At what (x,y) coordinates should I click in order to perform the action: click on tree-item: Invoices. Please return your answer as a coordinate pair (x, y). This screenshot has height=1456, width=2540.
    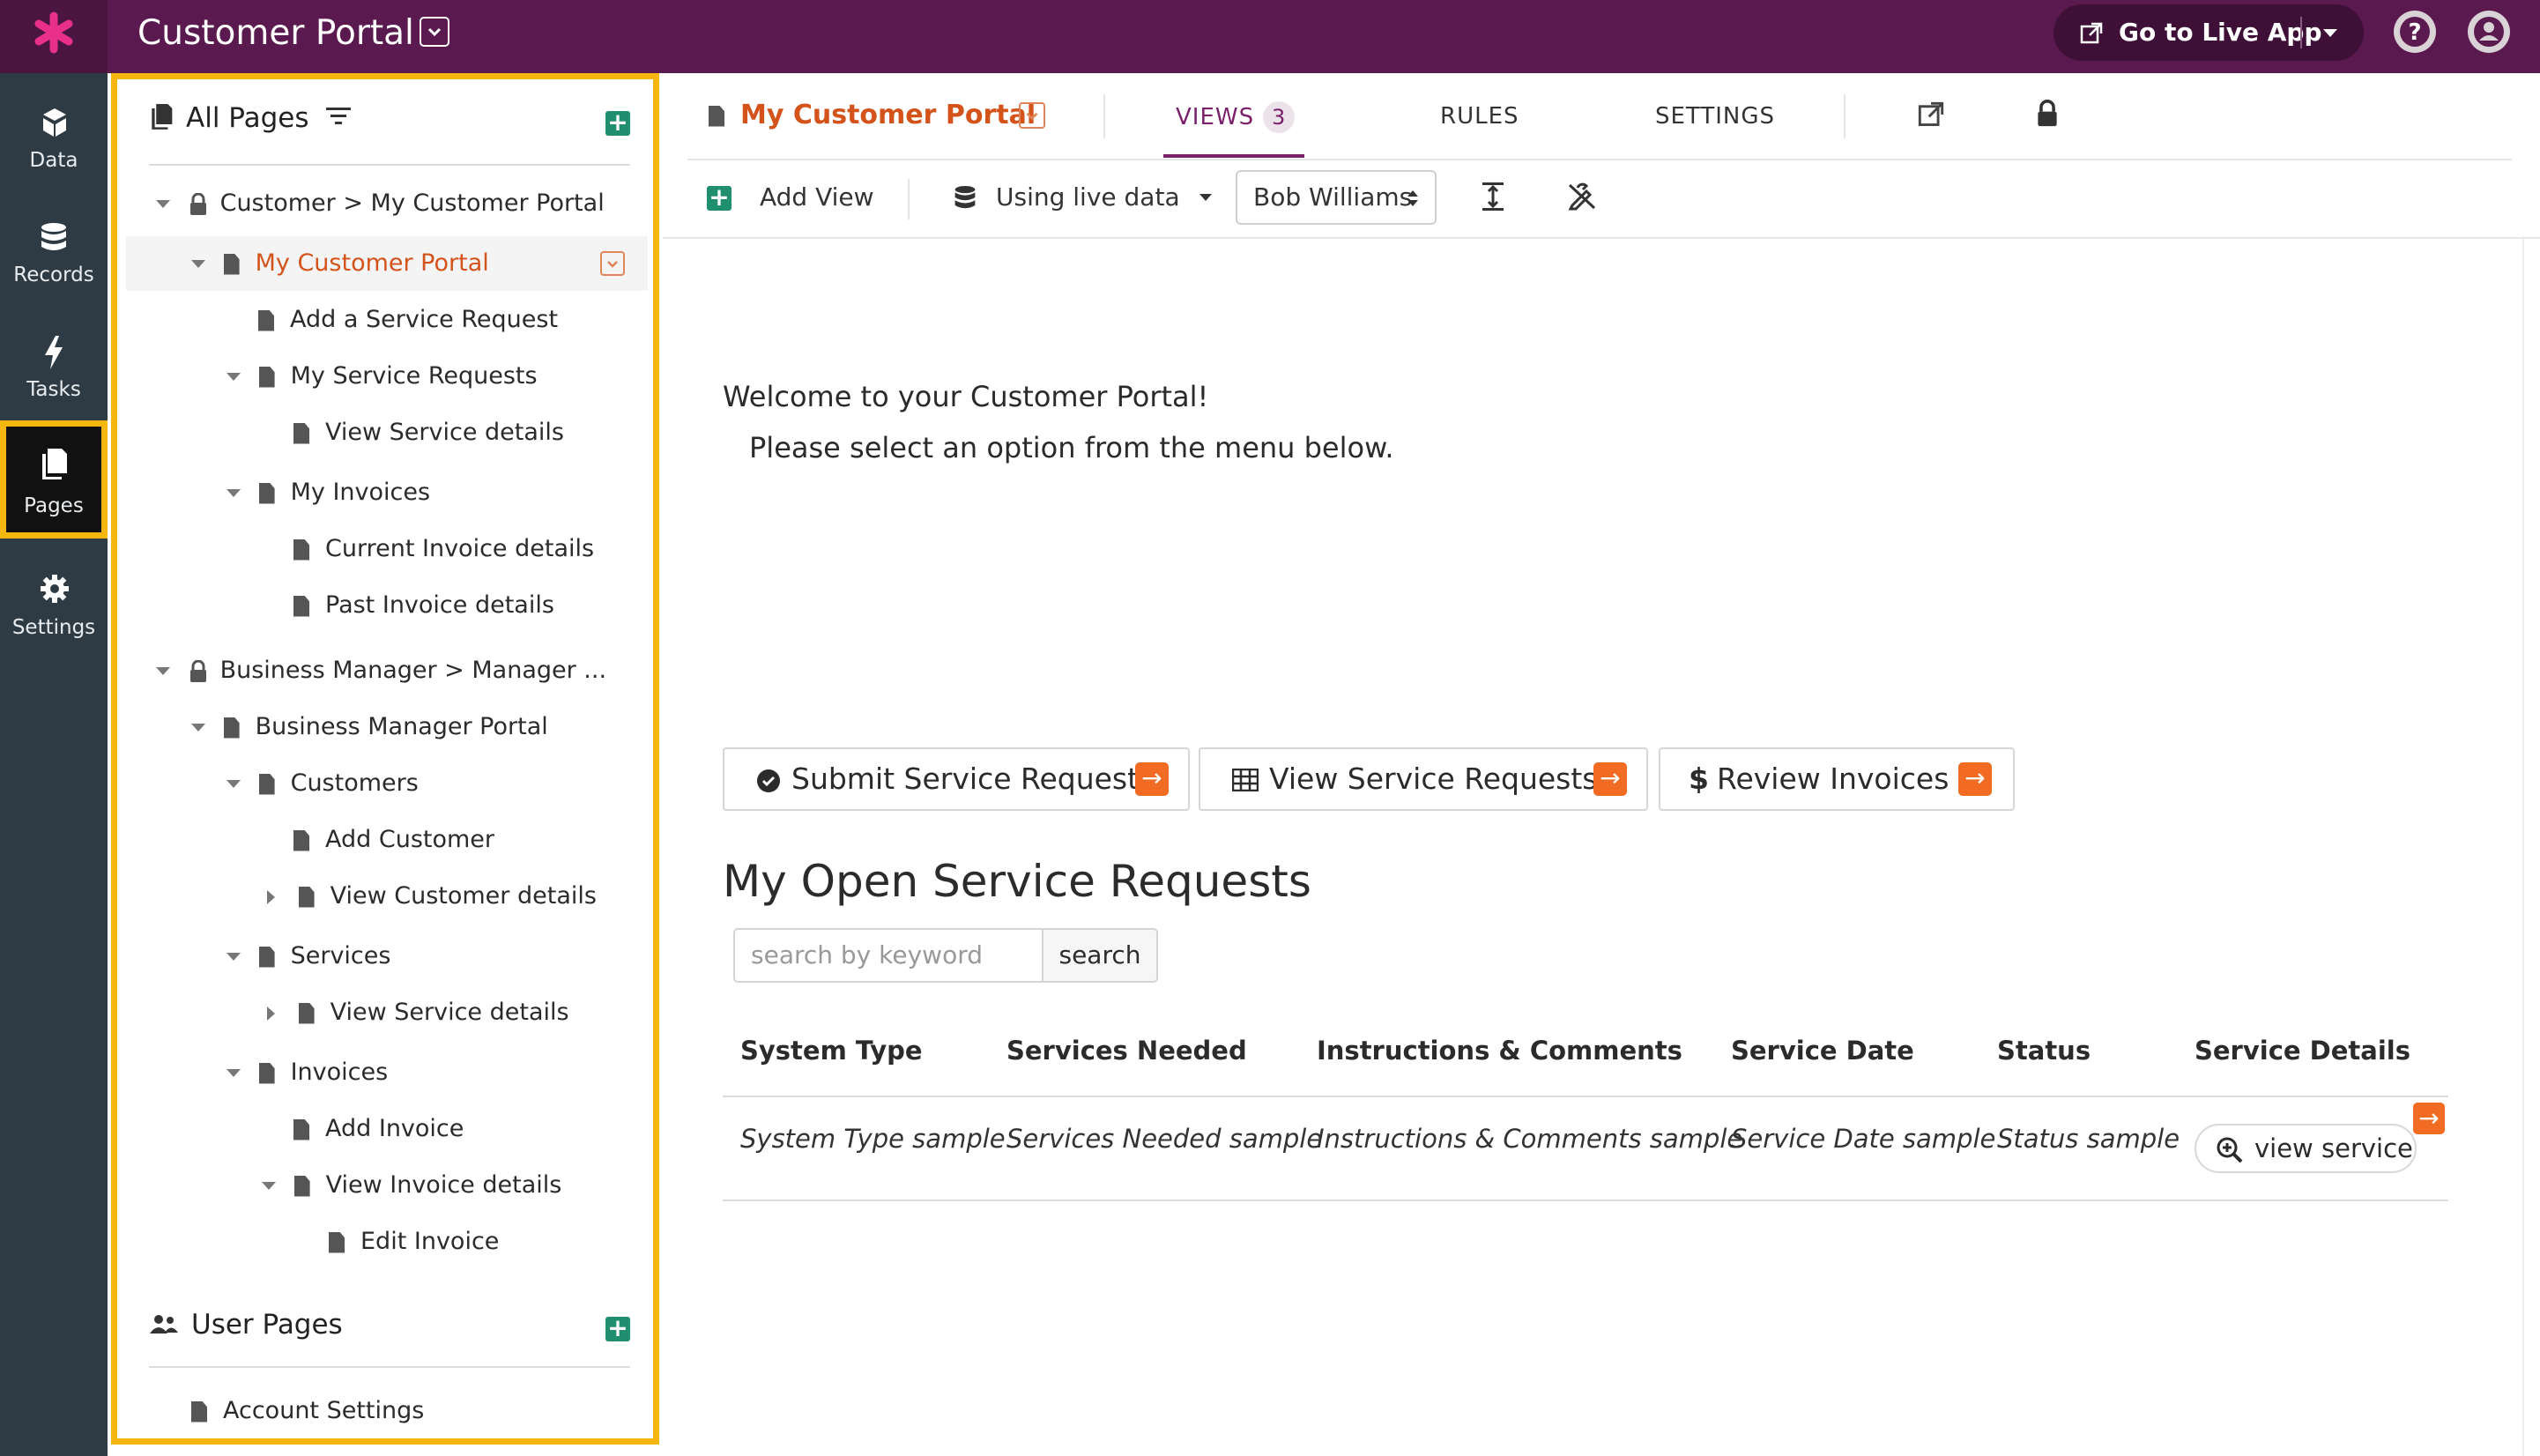
    Looking at the image, I should click on (307, 1073).